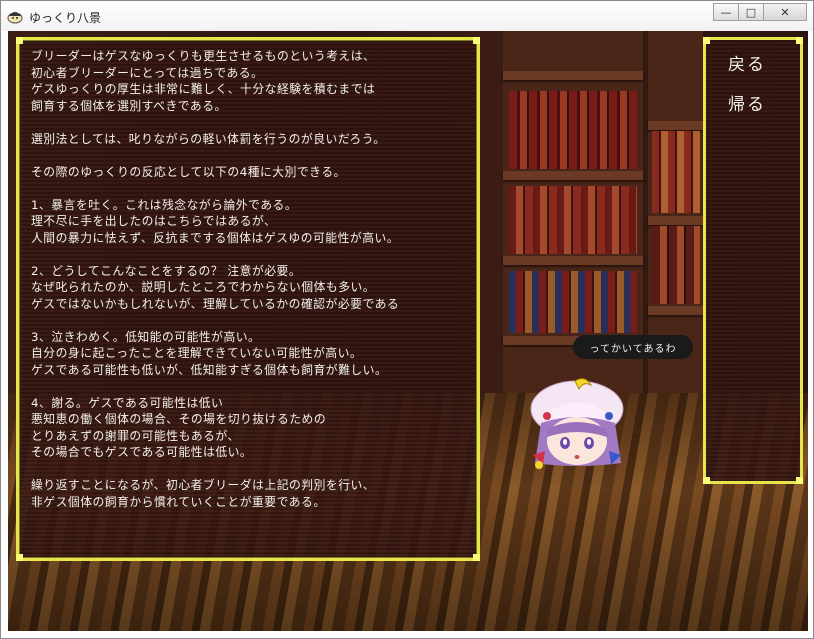 Image resolution: width=814 pixels, height=639 pixels. I want to click on message-line: 選別法としては、叱りながらの軽い体罰を行うのが良いだろう。, so click(208, 138).